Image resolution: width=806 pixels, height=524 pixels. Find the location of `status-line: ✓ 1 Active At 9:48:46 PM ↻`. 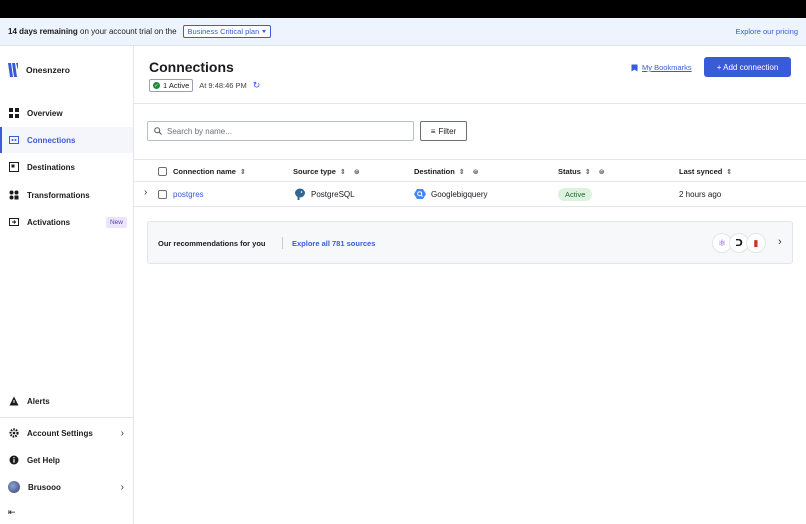

status-line: ✓ 1 Active At 9:48:46 PM ↻ is located at coordinates (204, 85).